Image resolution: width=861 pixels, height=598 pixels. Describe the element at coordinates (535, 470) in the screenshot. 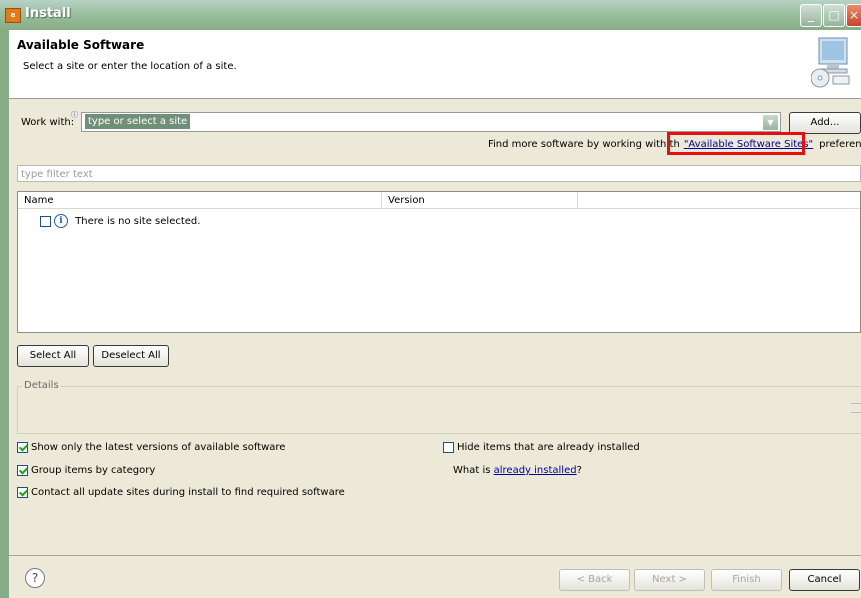

I see `already-installed-link: already installed` at that location.